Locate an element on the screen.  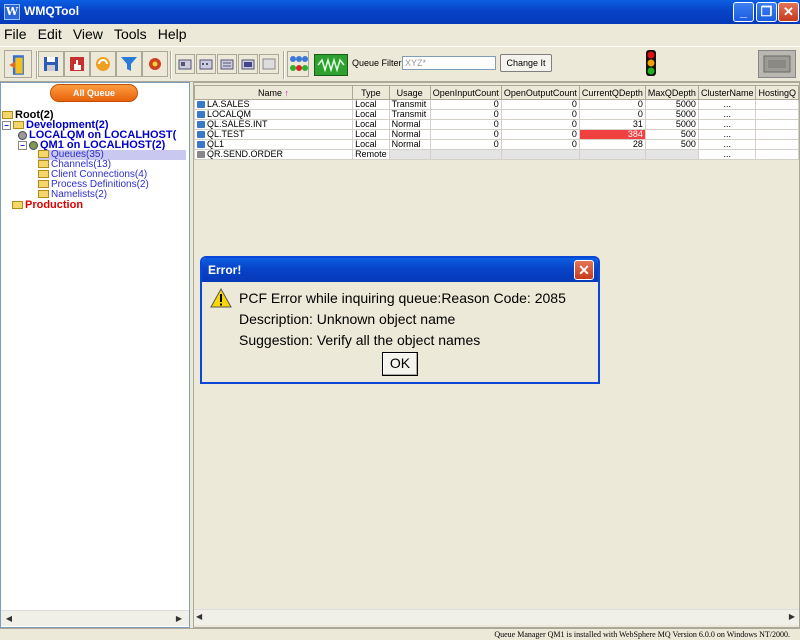
cell-type: Local is located at coordinates (371, 134).